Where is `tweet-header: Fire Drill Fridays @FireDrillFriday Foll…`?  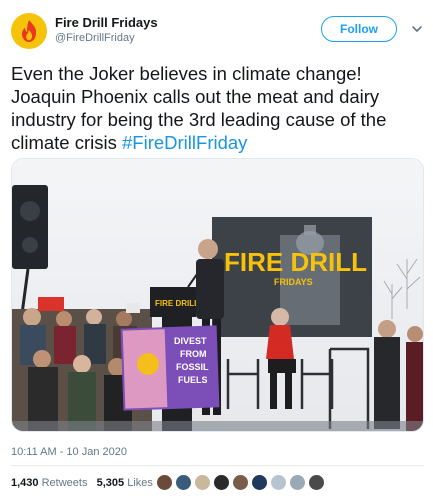 tweet-header: Fire Drill Fridays @FireDrillFriday Foll… is located at coordinates (216, 28).